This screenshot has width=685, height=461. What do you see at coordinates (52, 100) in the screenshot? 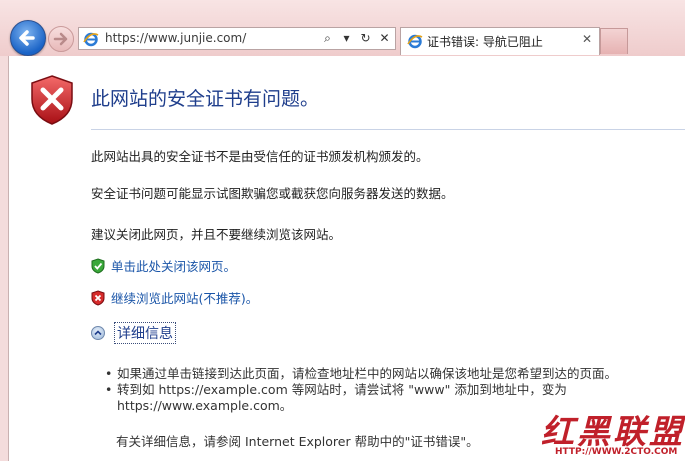
I see `error-shield-icon` at bounding box center [52, 100].